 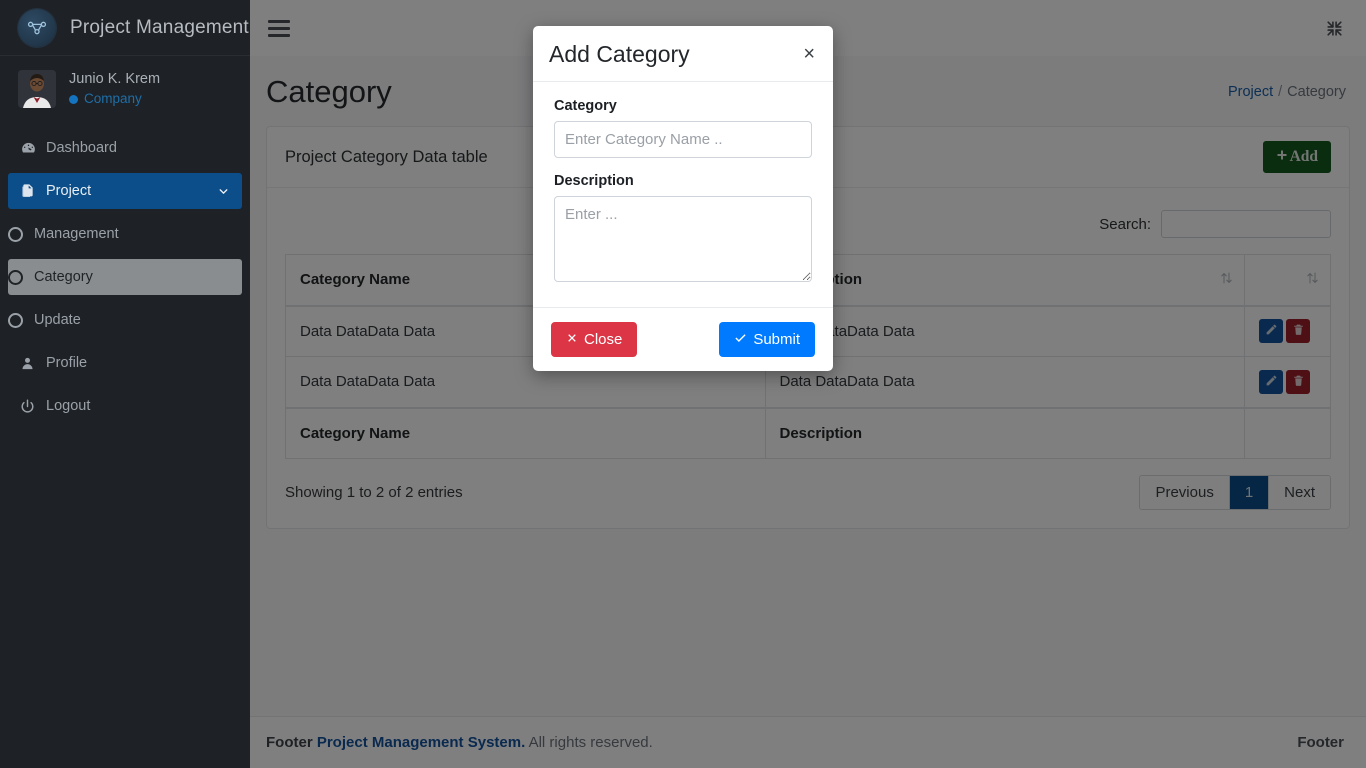 What do you see at coordinates (683, 339) in the screenshot?
I see `modal-footer: Close Submit` at bounding box center [683, 339].